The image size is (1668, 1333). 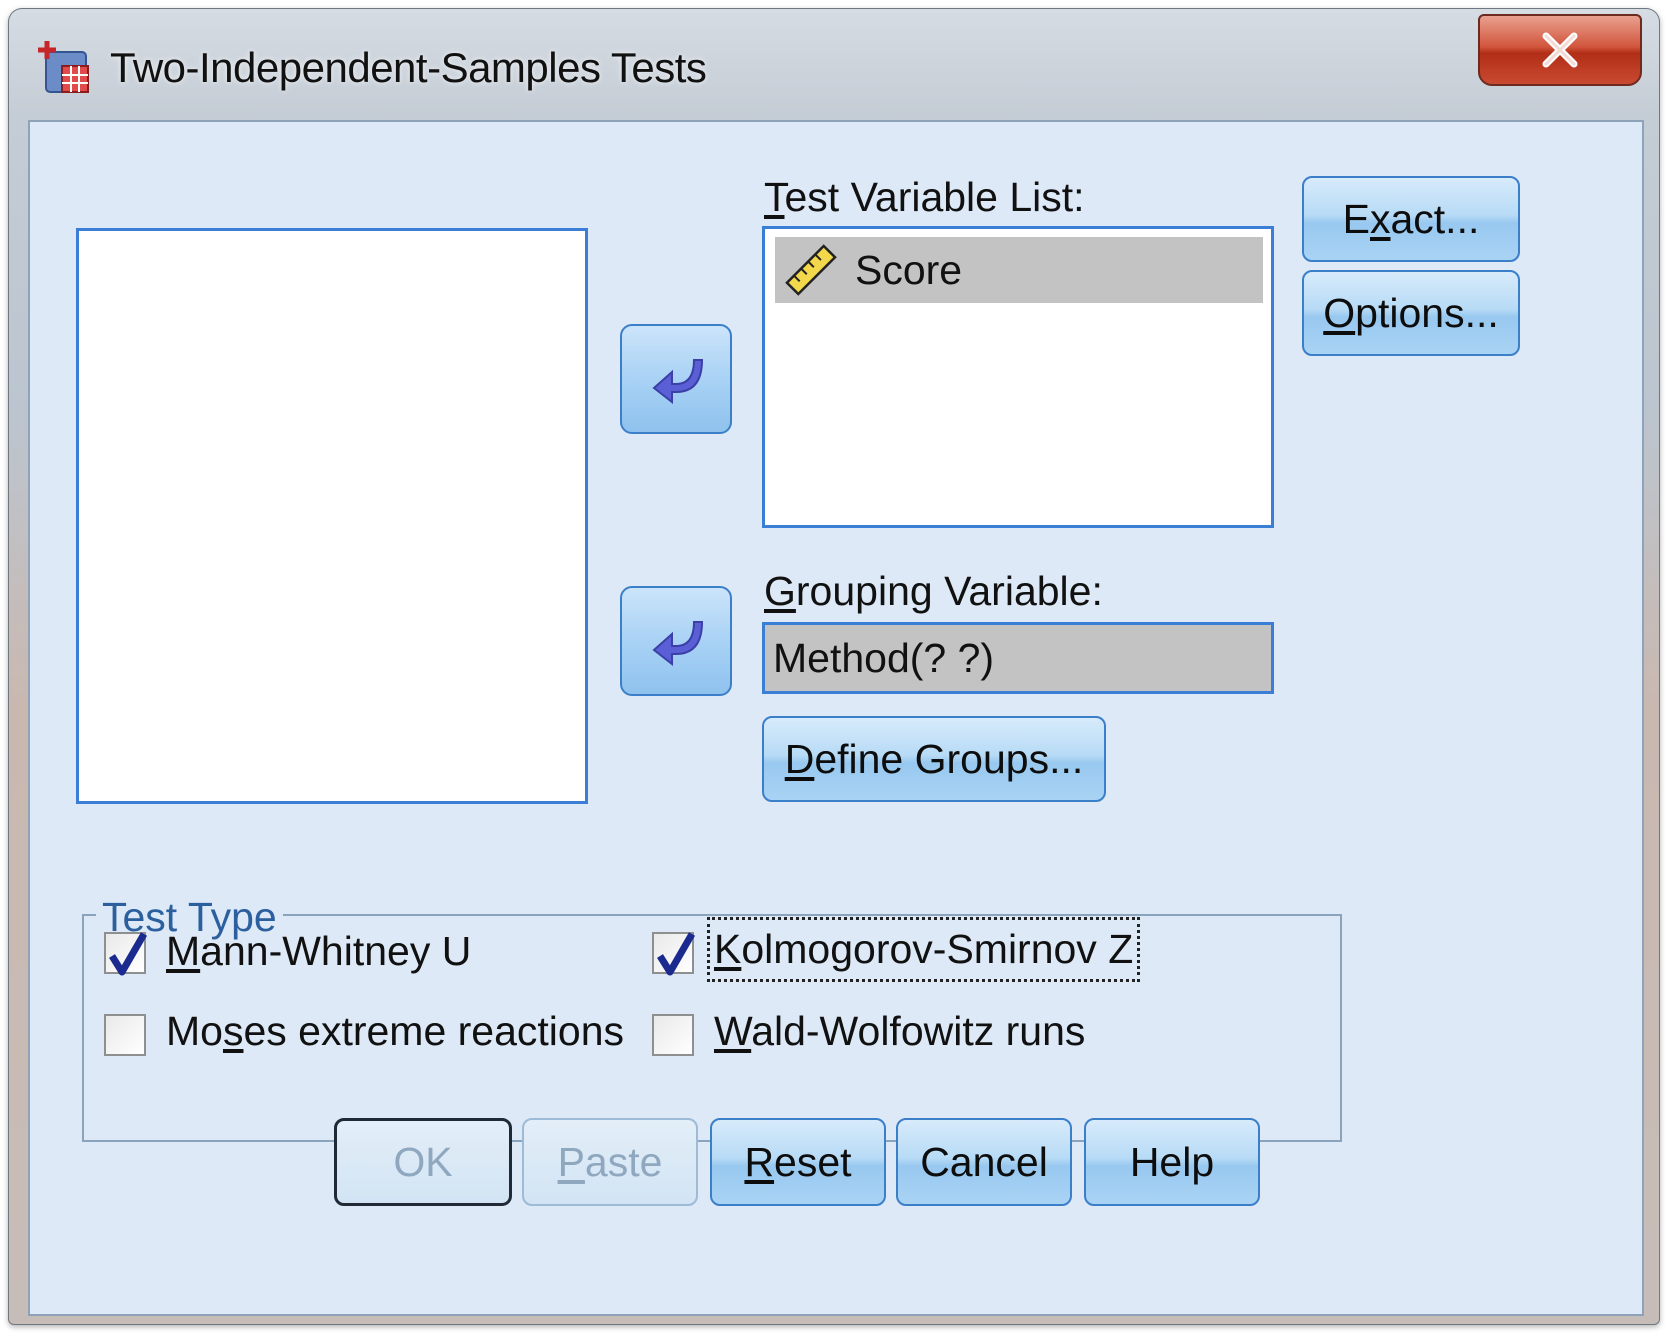 What do you see at coordinates (1019, 270) in the screenshot?
I see `list-item-score: Score` at bounding box center [1019, 270].